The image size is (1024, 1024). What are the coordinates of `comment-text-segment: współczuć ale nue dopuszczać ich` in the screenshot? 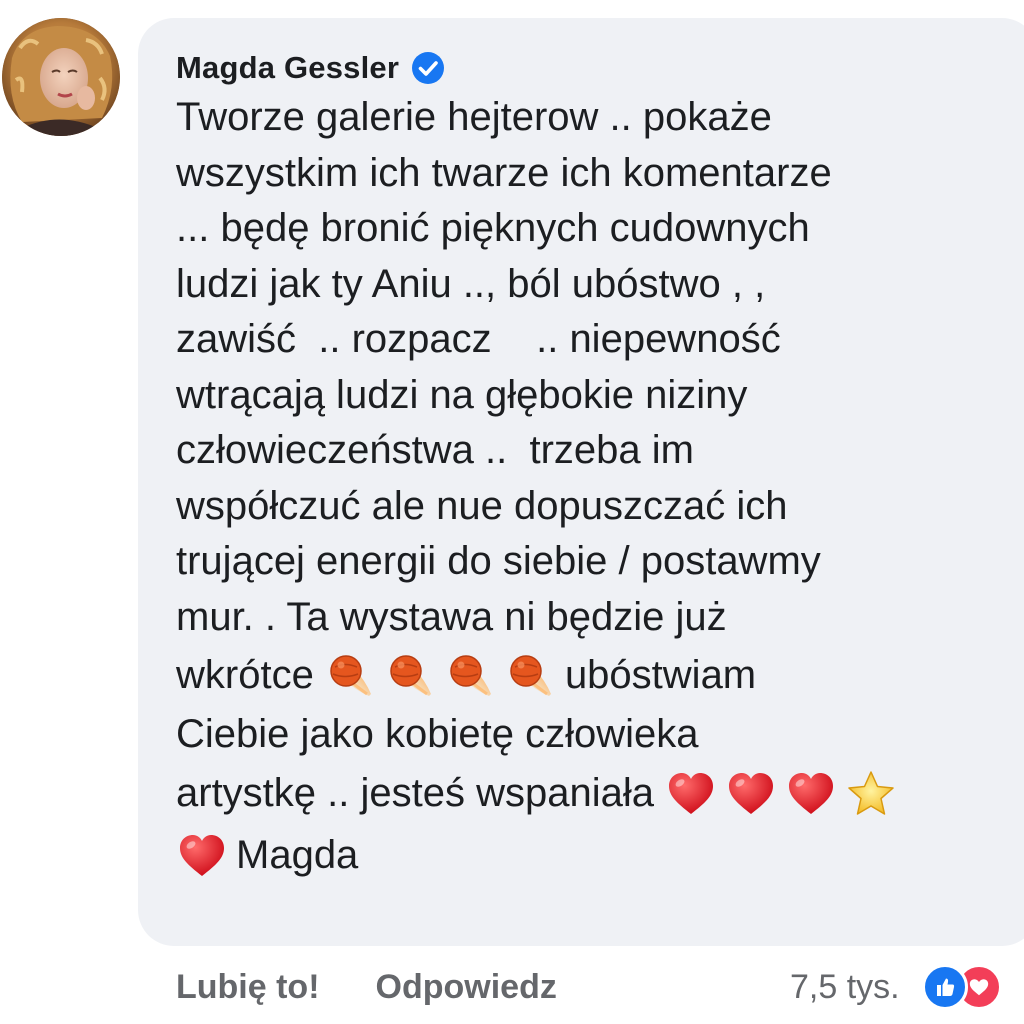 It's located at (482, 505).